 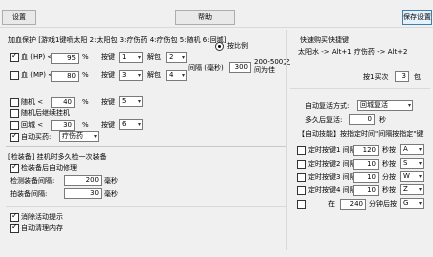 I want to click on skill-1-unit: 秒按, so click(x=389, y=150).